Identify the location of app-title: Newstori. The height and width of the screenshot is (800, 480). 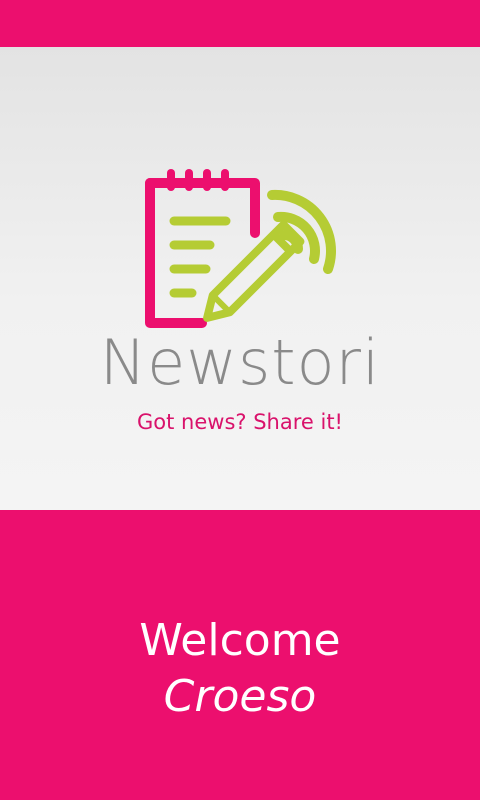
(240, 362).